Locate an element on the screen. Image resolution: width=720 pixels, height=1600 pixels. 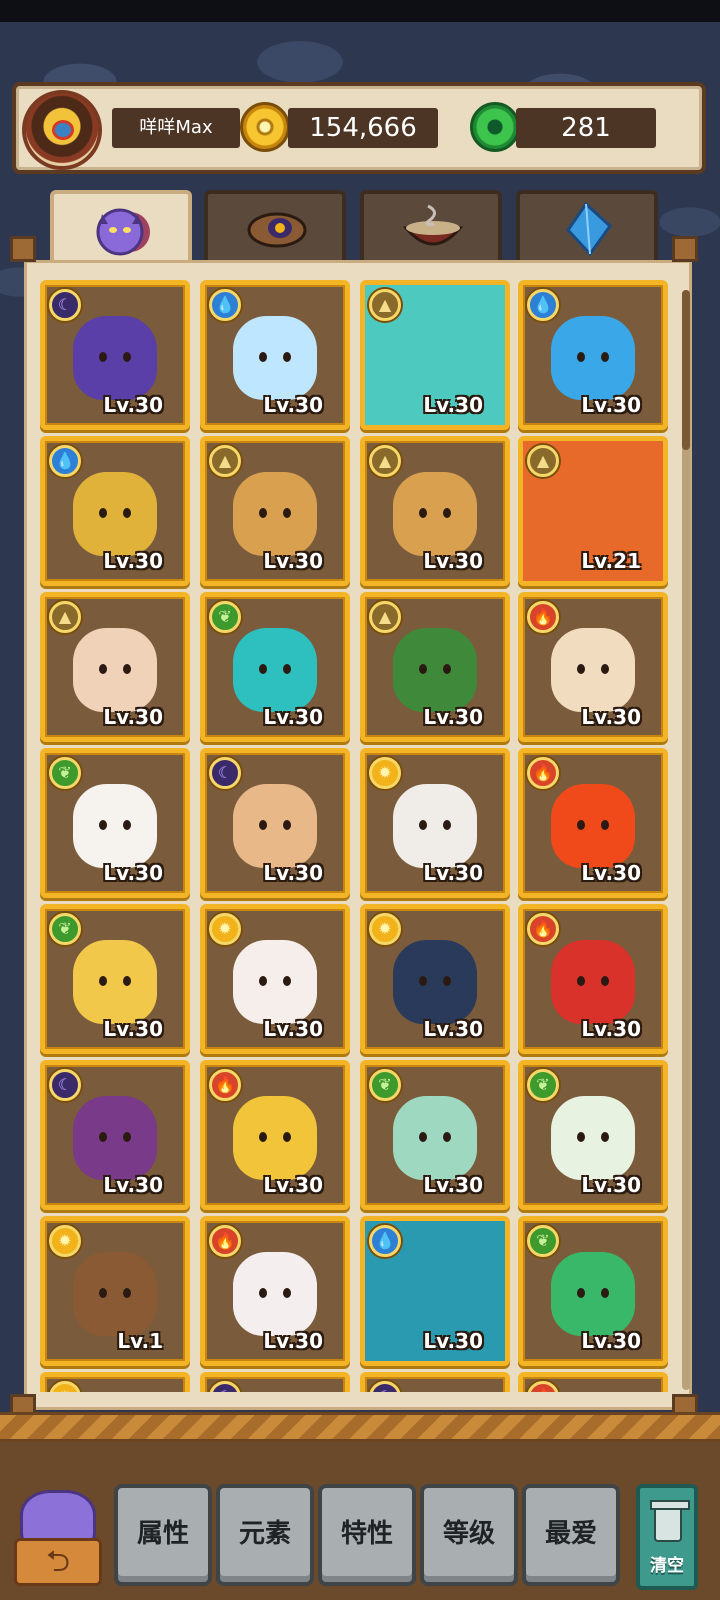
golden-scale-icon is located at coordinates (115, 513).